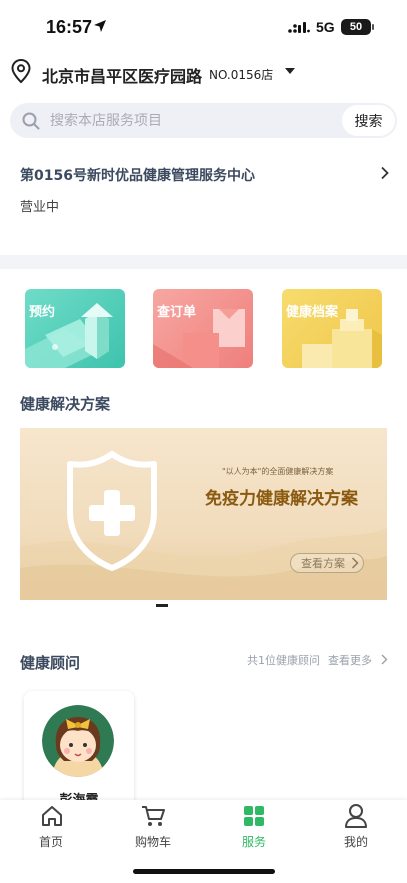 This screenshot has width=407, height=883. What do you see at coordinates (203, 262) in the screenshot?
I see `section-divider` at bounding box center [203, 262].